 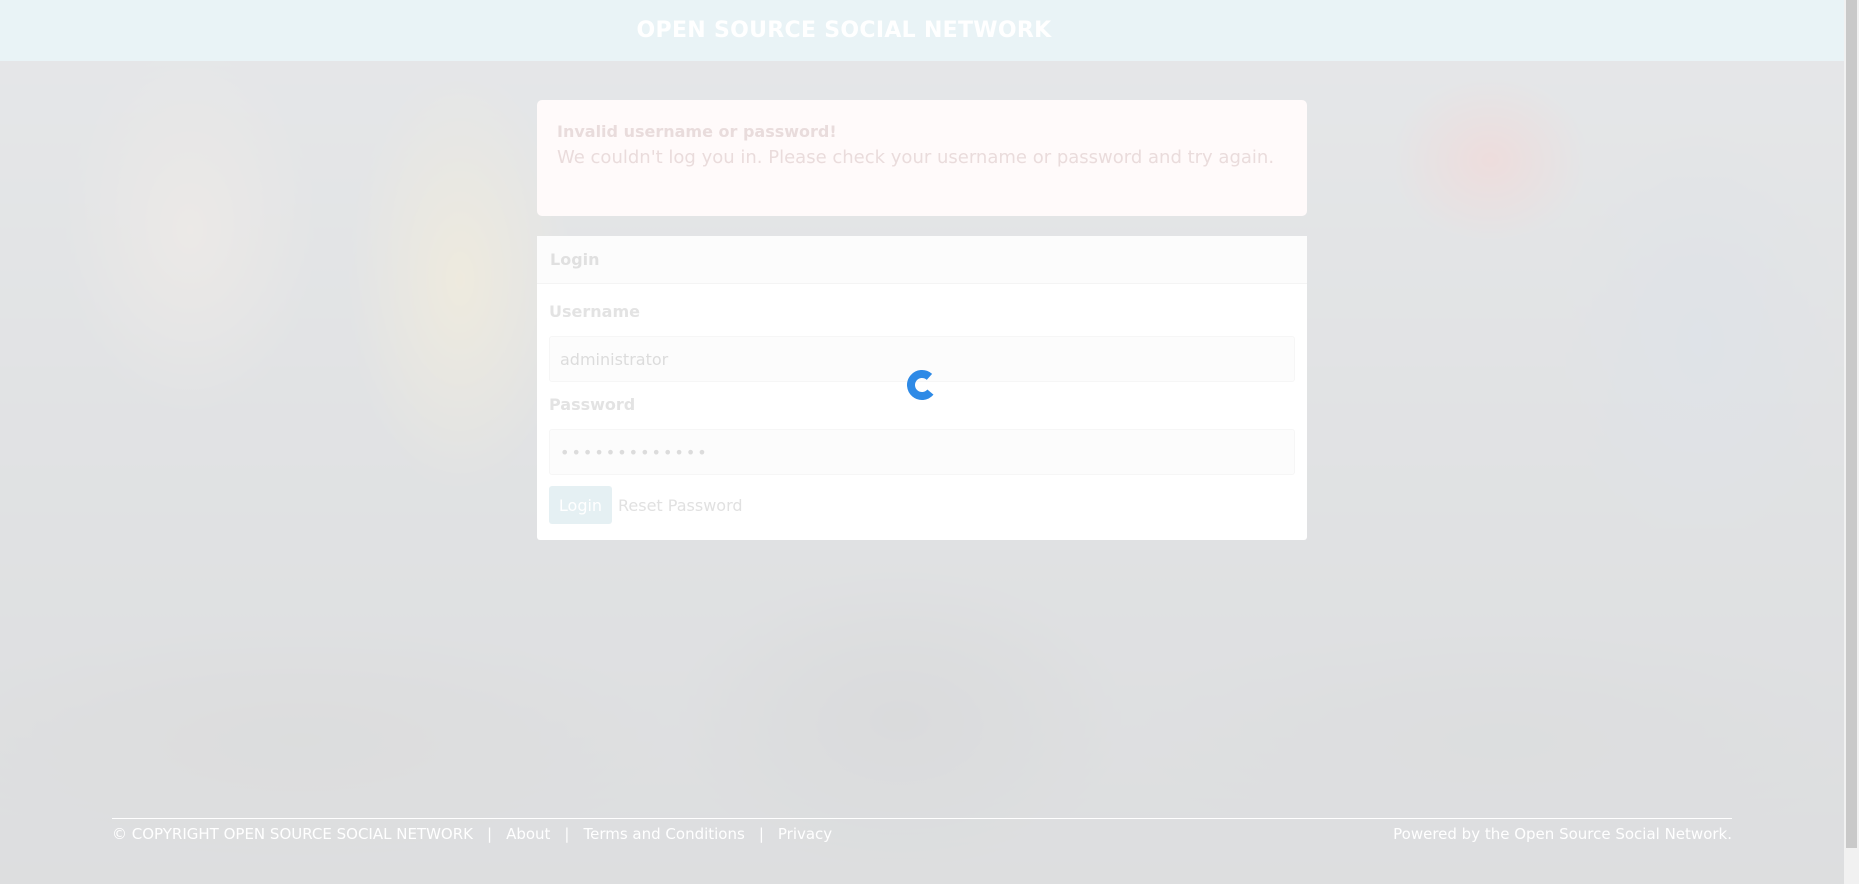 What do you see at coordinates (922, 452) in the screenshot?
I see `password-input` at bounding box center [922, 452].